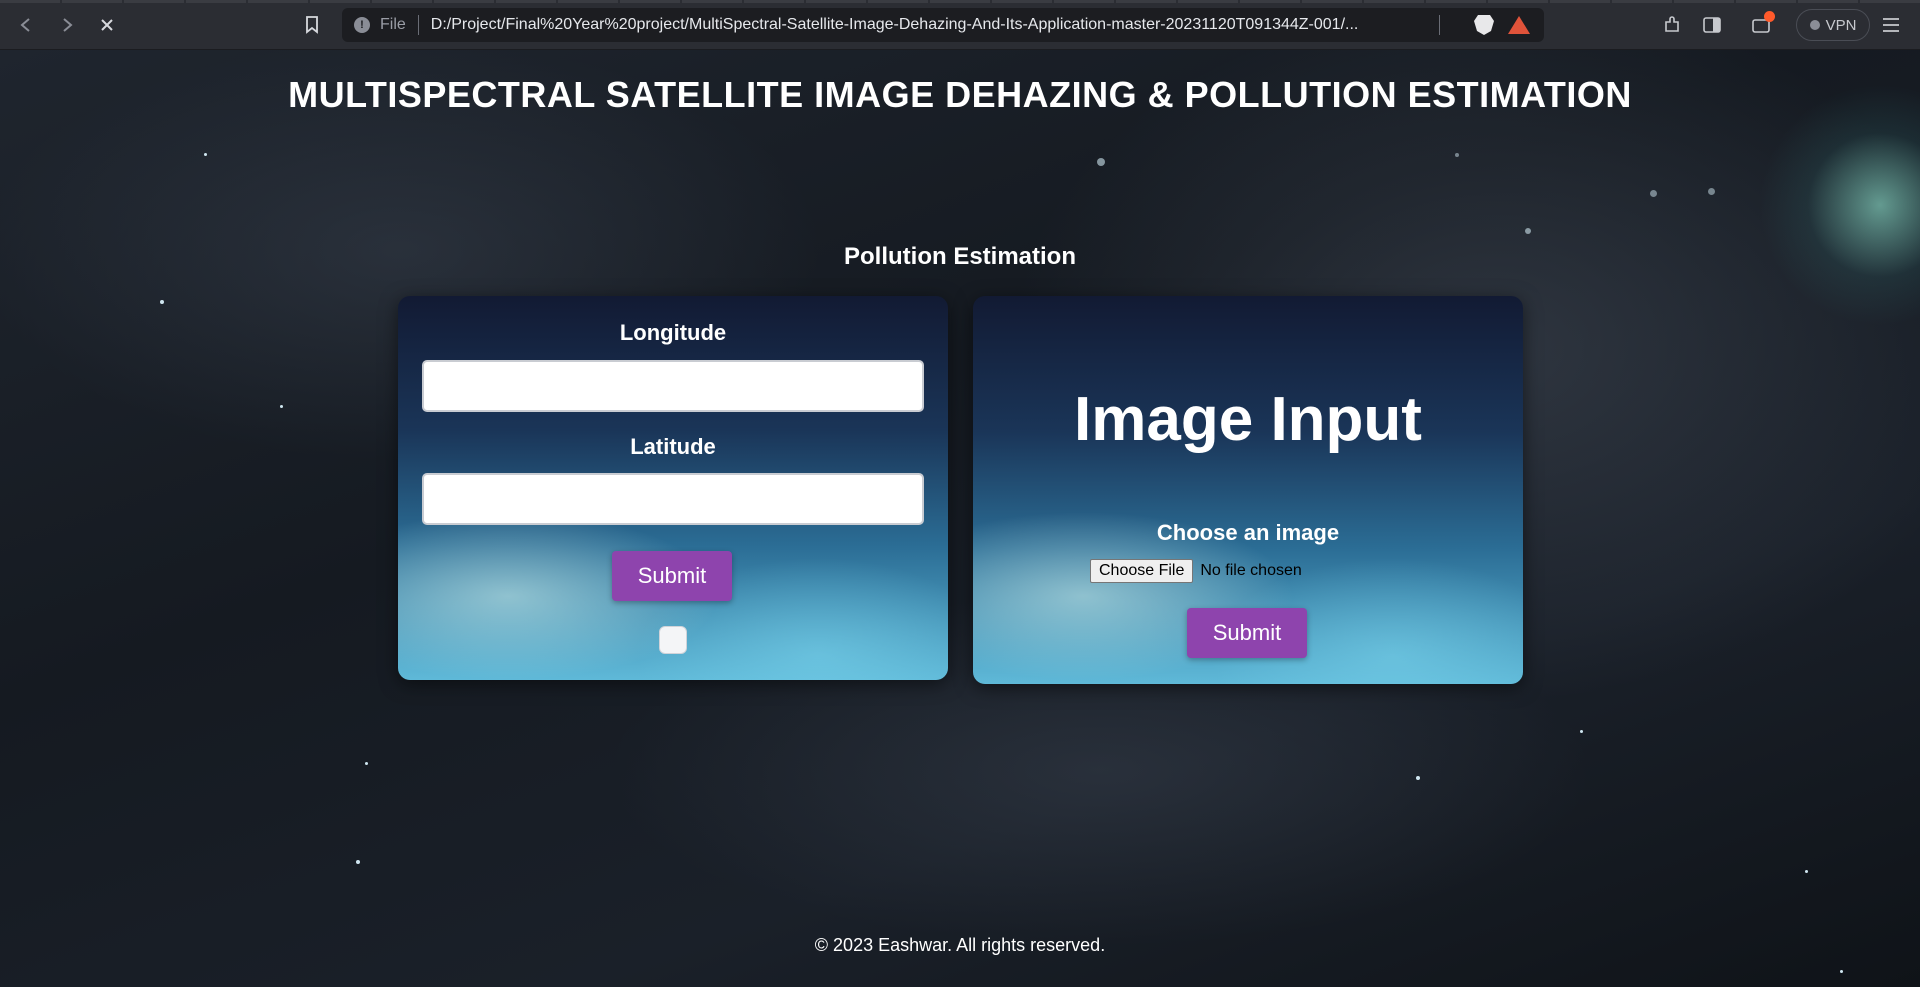 This screenshot has width=1920, height=987. What do you see at coordinates (1484, 25) in the screenshot?
I see `brave-shields-icon` at bounding box center [1484, 25].